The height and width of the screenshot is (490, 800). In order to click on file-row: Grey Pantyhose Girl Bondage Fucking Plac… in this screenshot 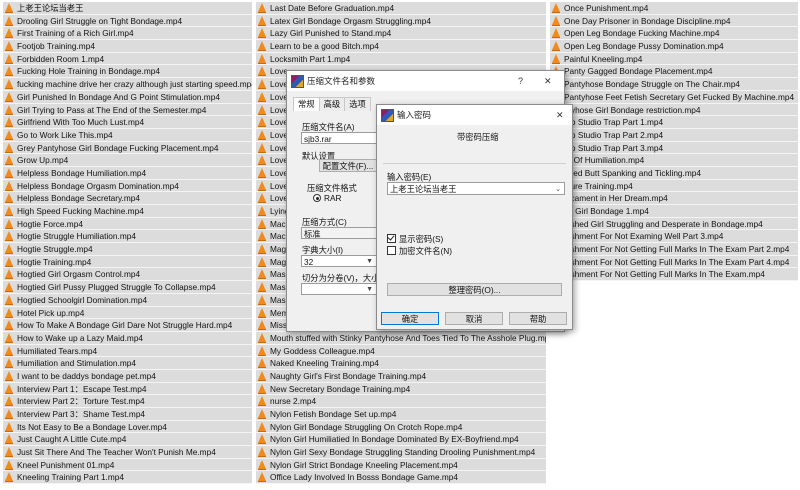, I will do `click(127, 148)`.